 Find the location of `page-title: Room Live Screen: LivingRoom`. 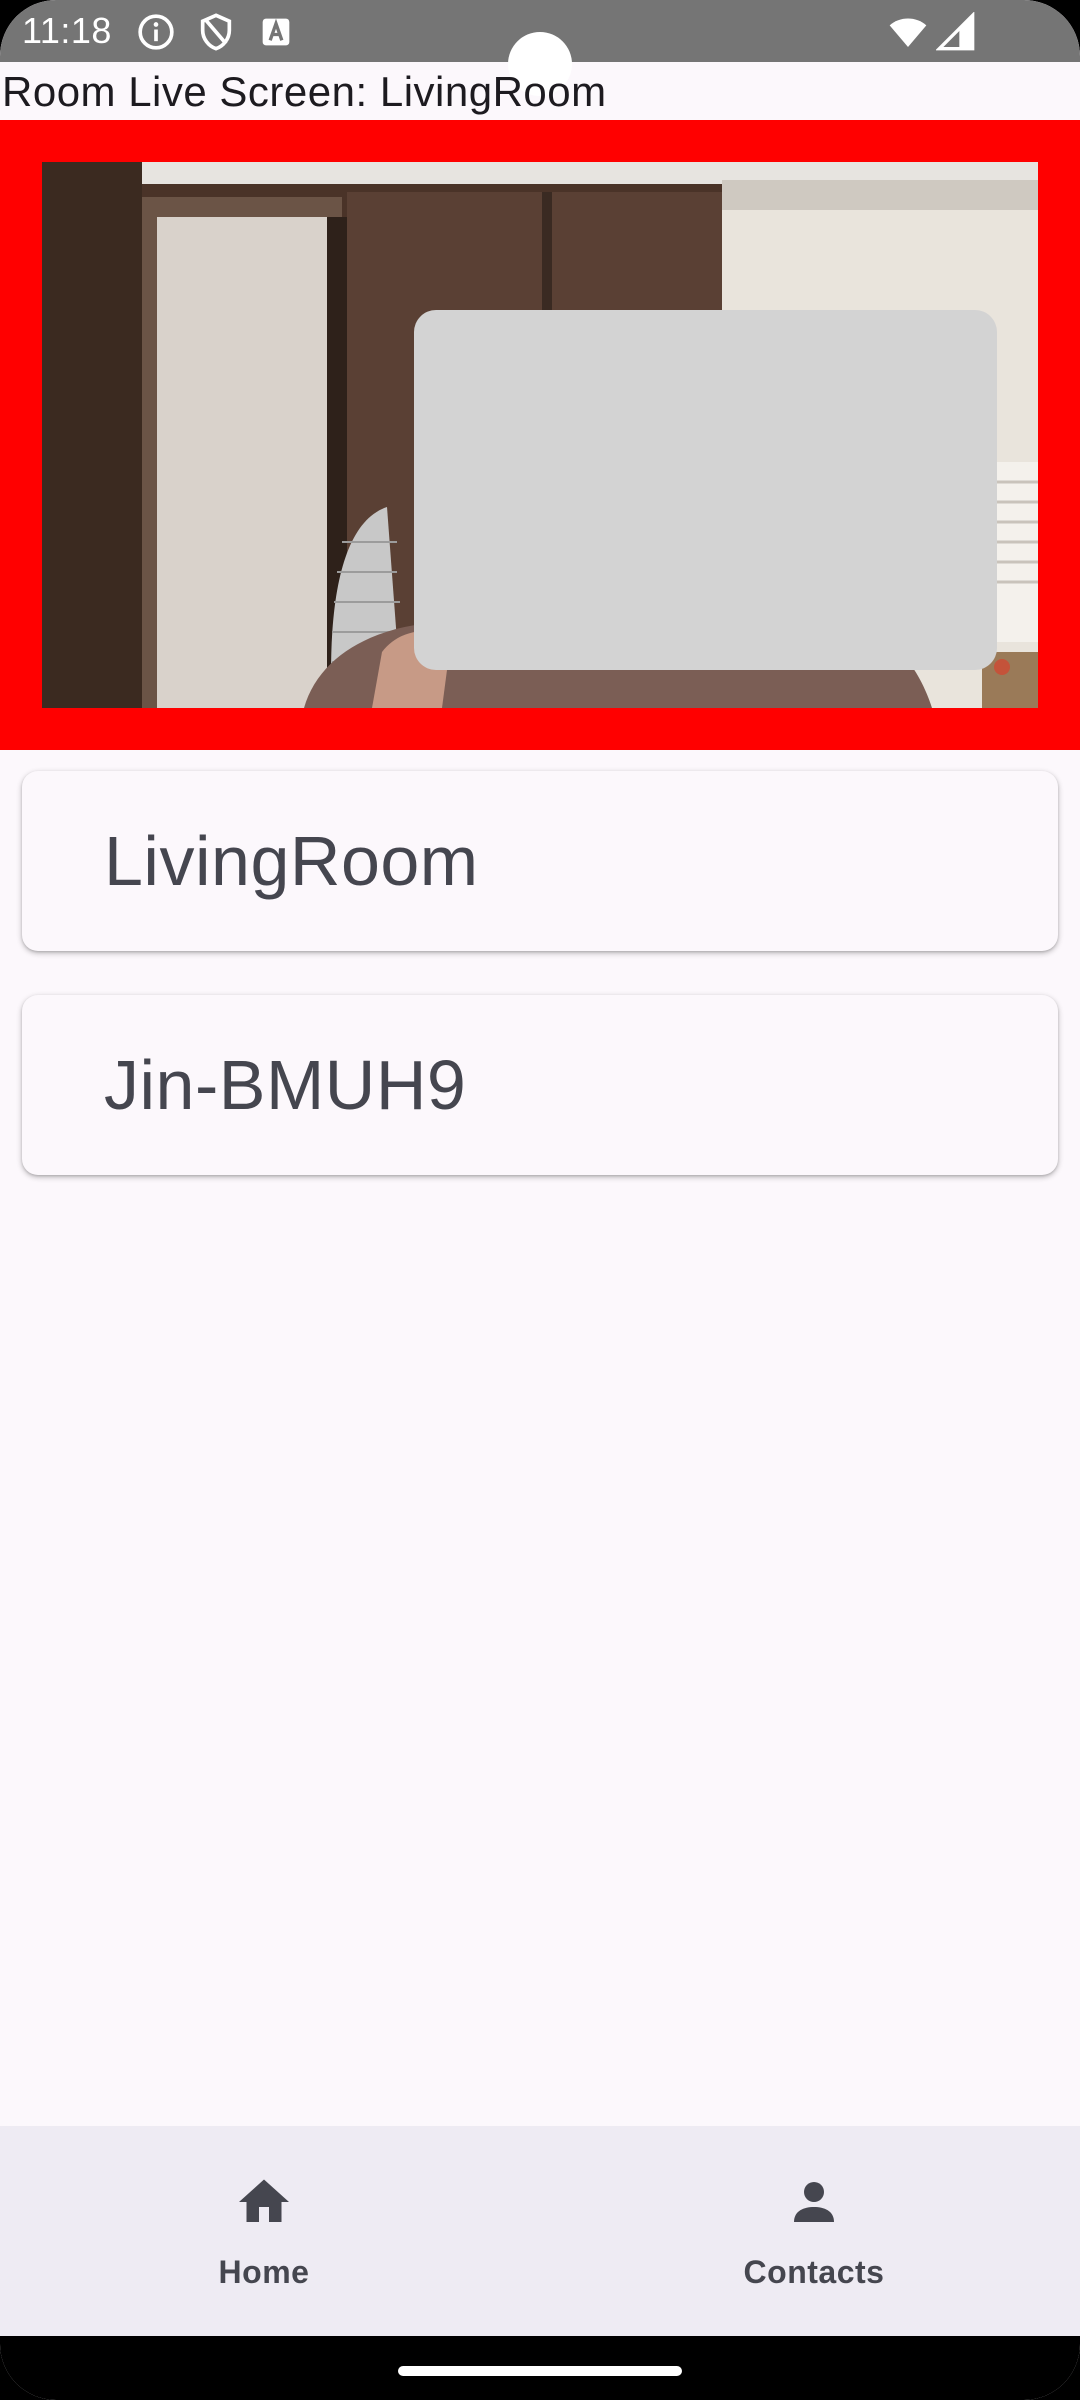

page-title: Room Live Screen: LivingRoom is located at coordinates (304, 91).